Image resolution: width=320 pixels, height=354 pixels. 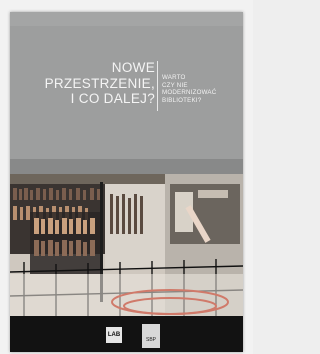 I want to click on title-line-2: PRZESTRZENIE,, so click(x=99, y=83).